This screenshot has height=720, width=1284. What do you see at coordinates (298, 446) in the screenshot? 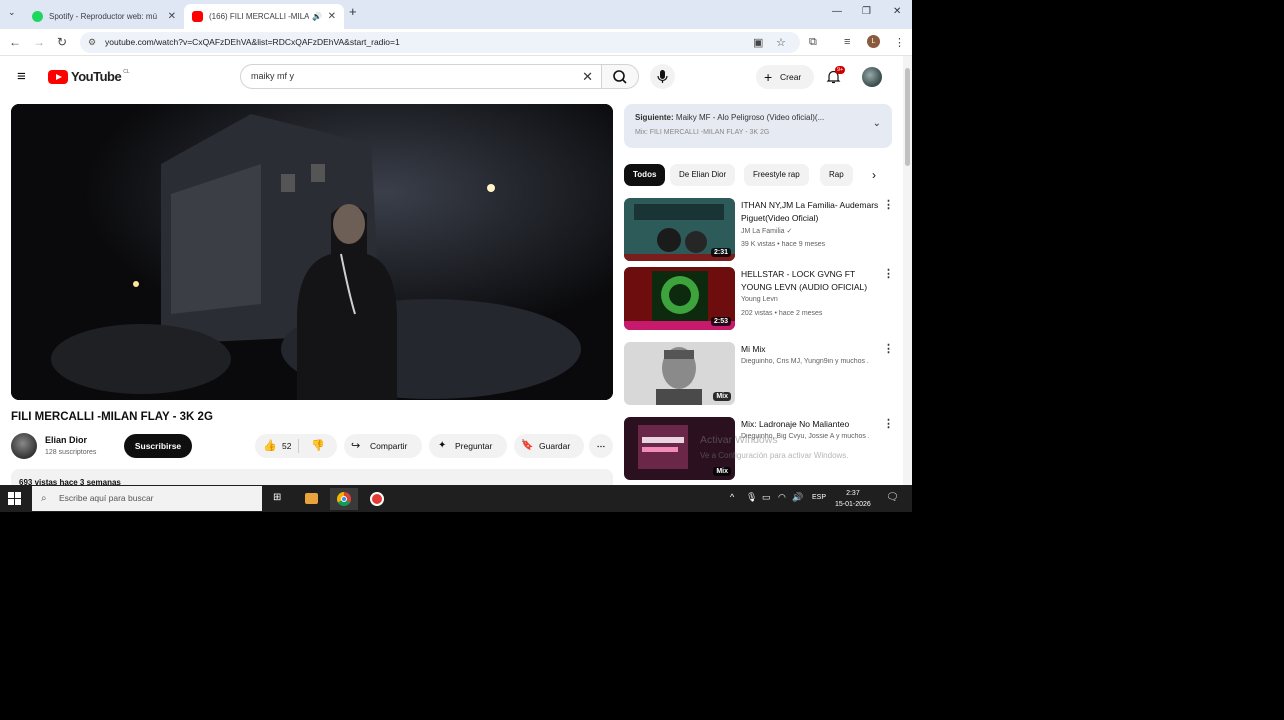
I see `divider` at bounding box center [298, 446].